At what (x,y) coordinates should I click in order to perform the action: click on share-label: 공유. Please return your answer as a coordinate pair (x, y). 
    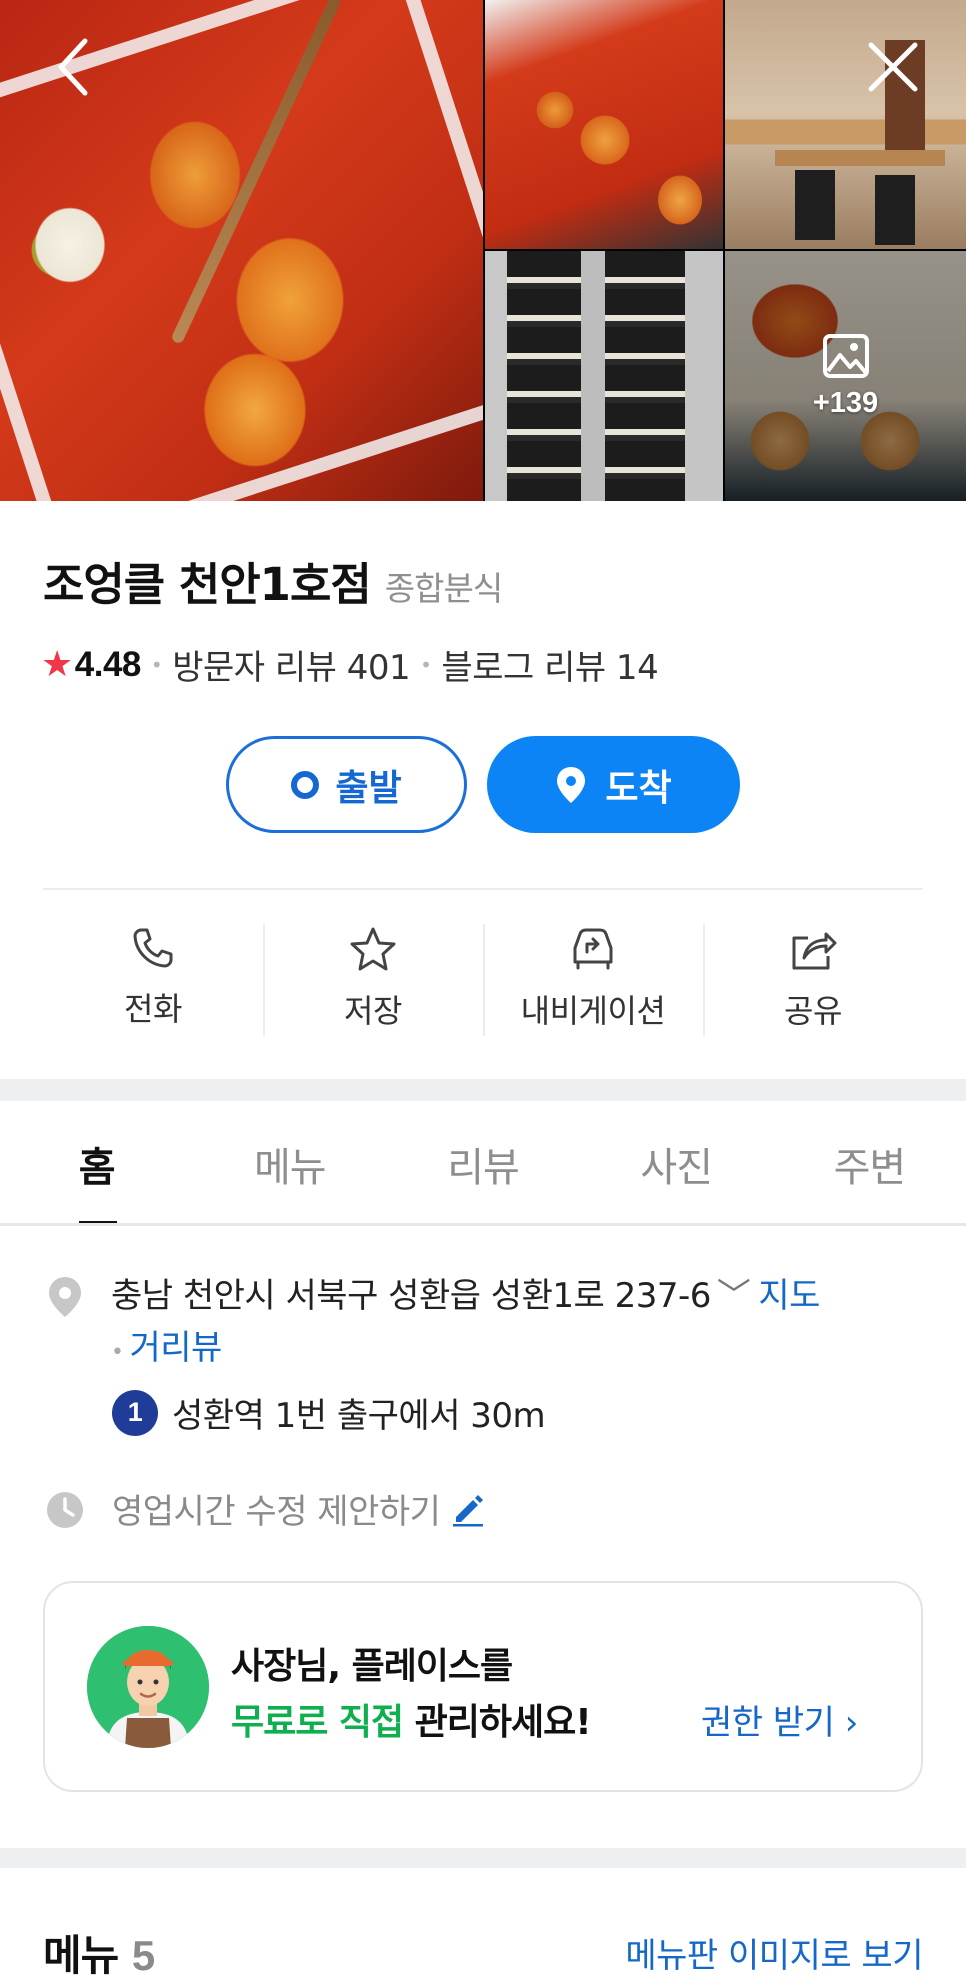
    Looking at the image, I should click on (813, 1011).